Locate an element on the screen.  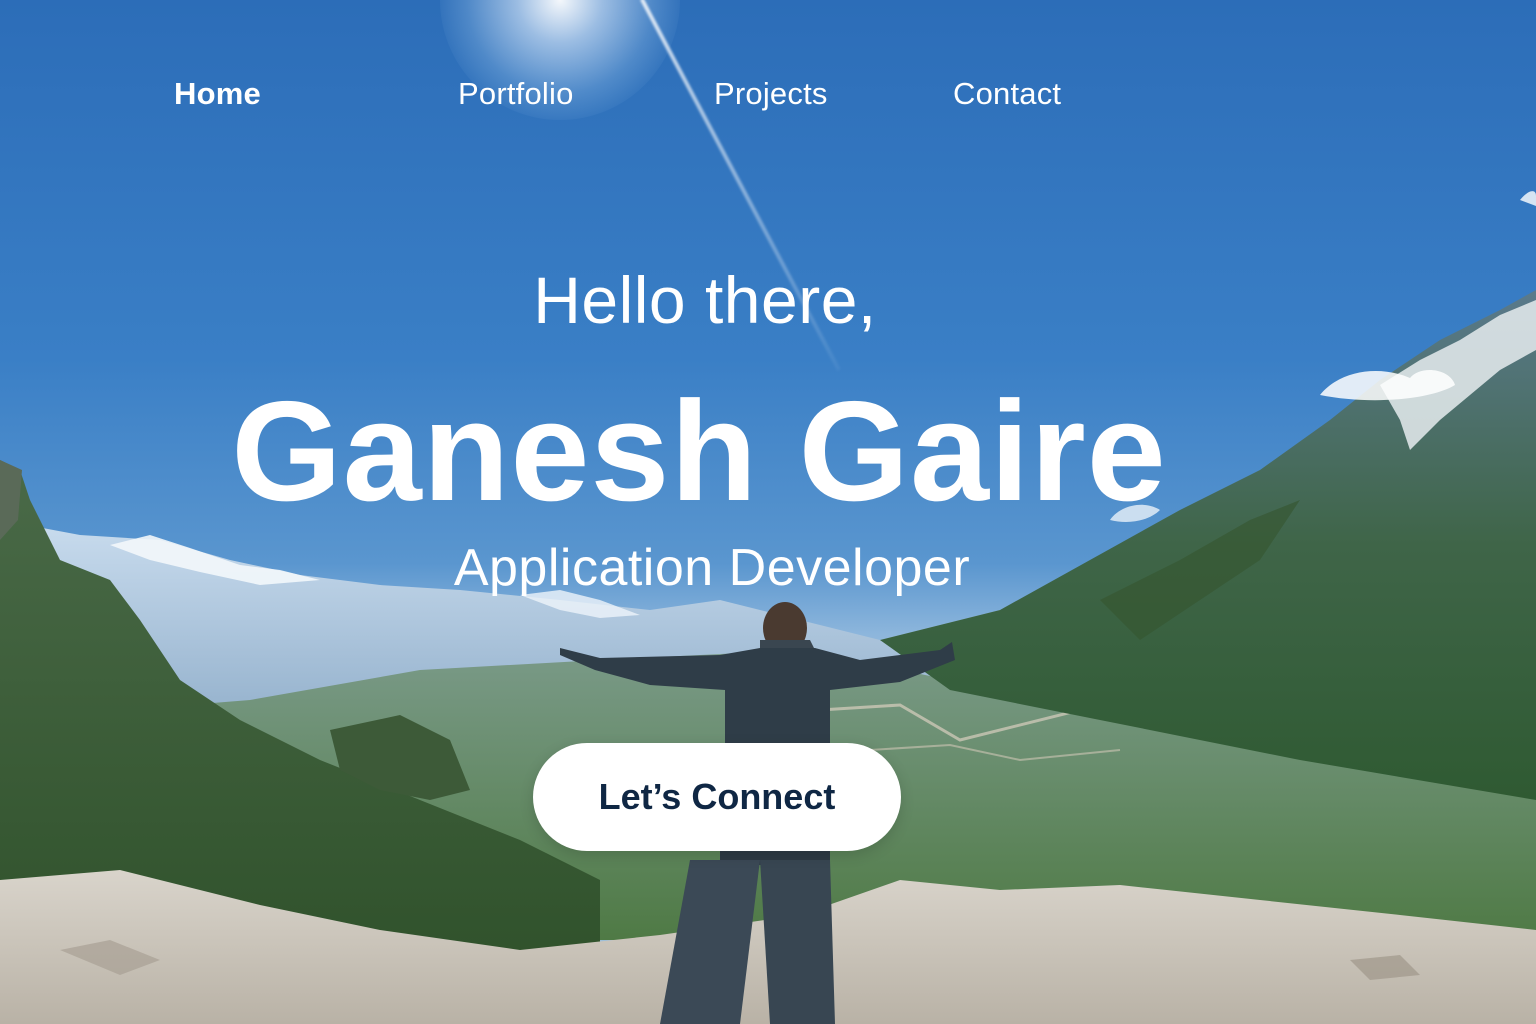
main-navigation: Home Portfolio Projects Contact is located at coordinates (768, 95).